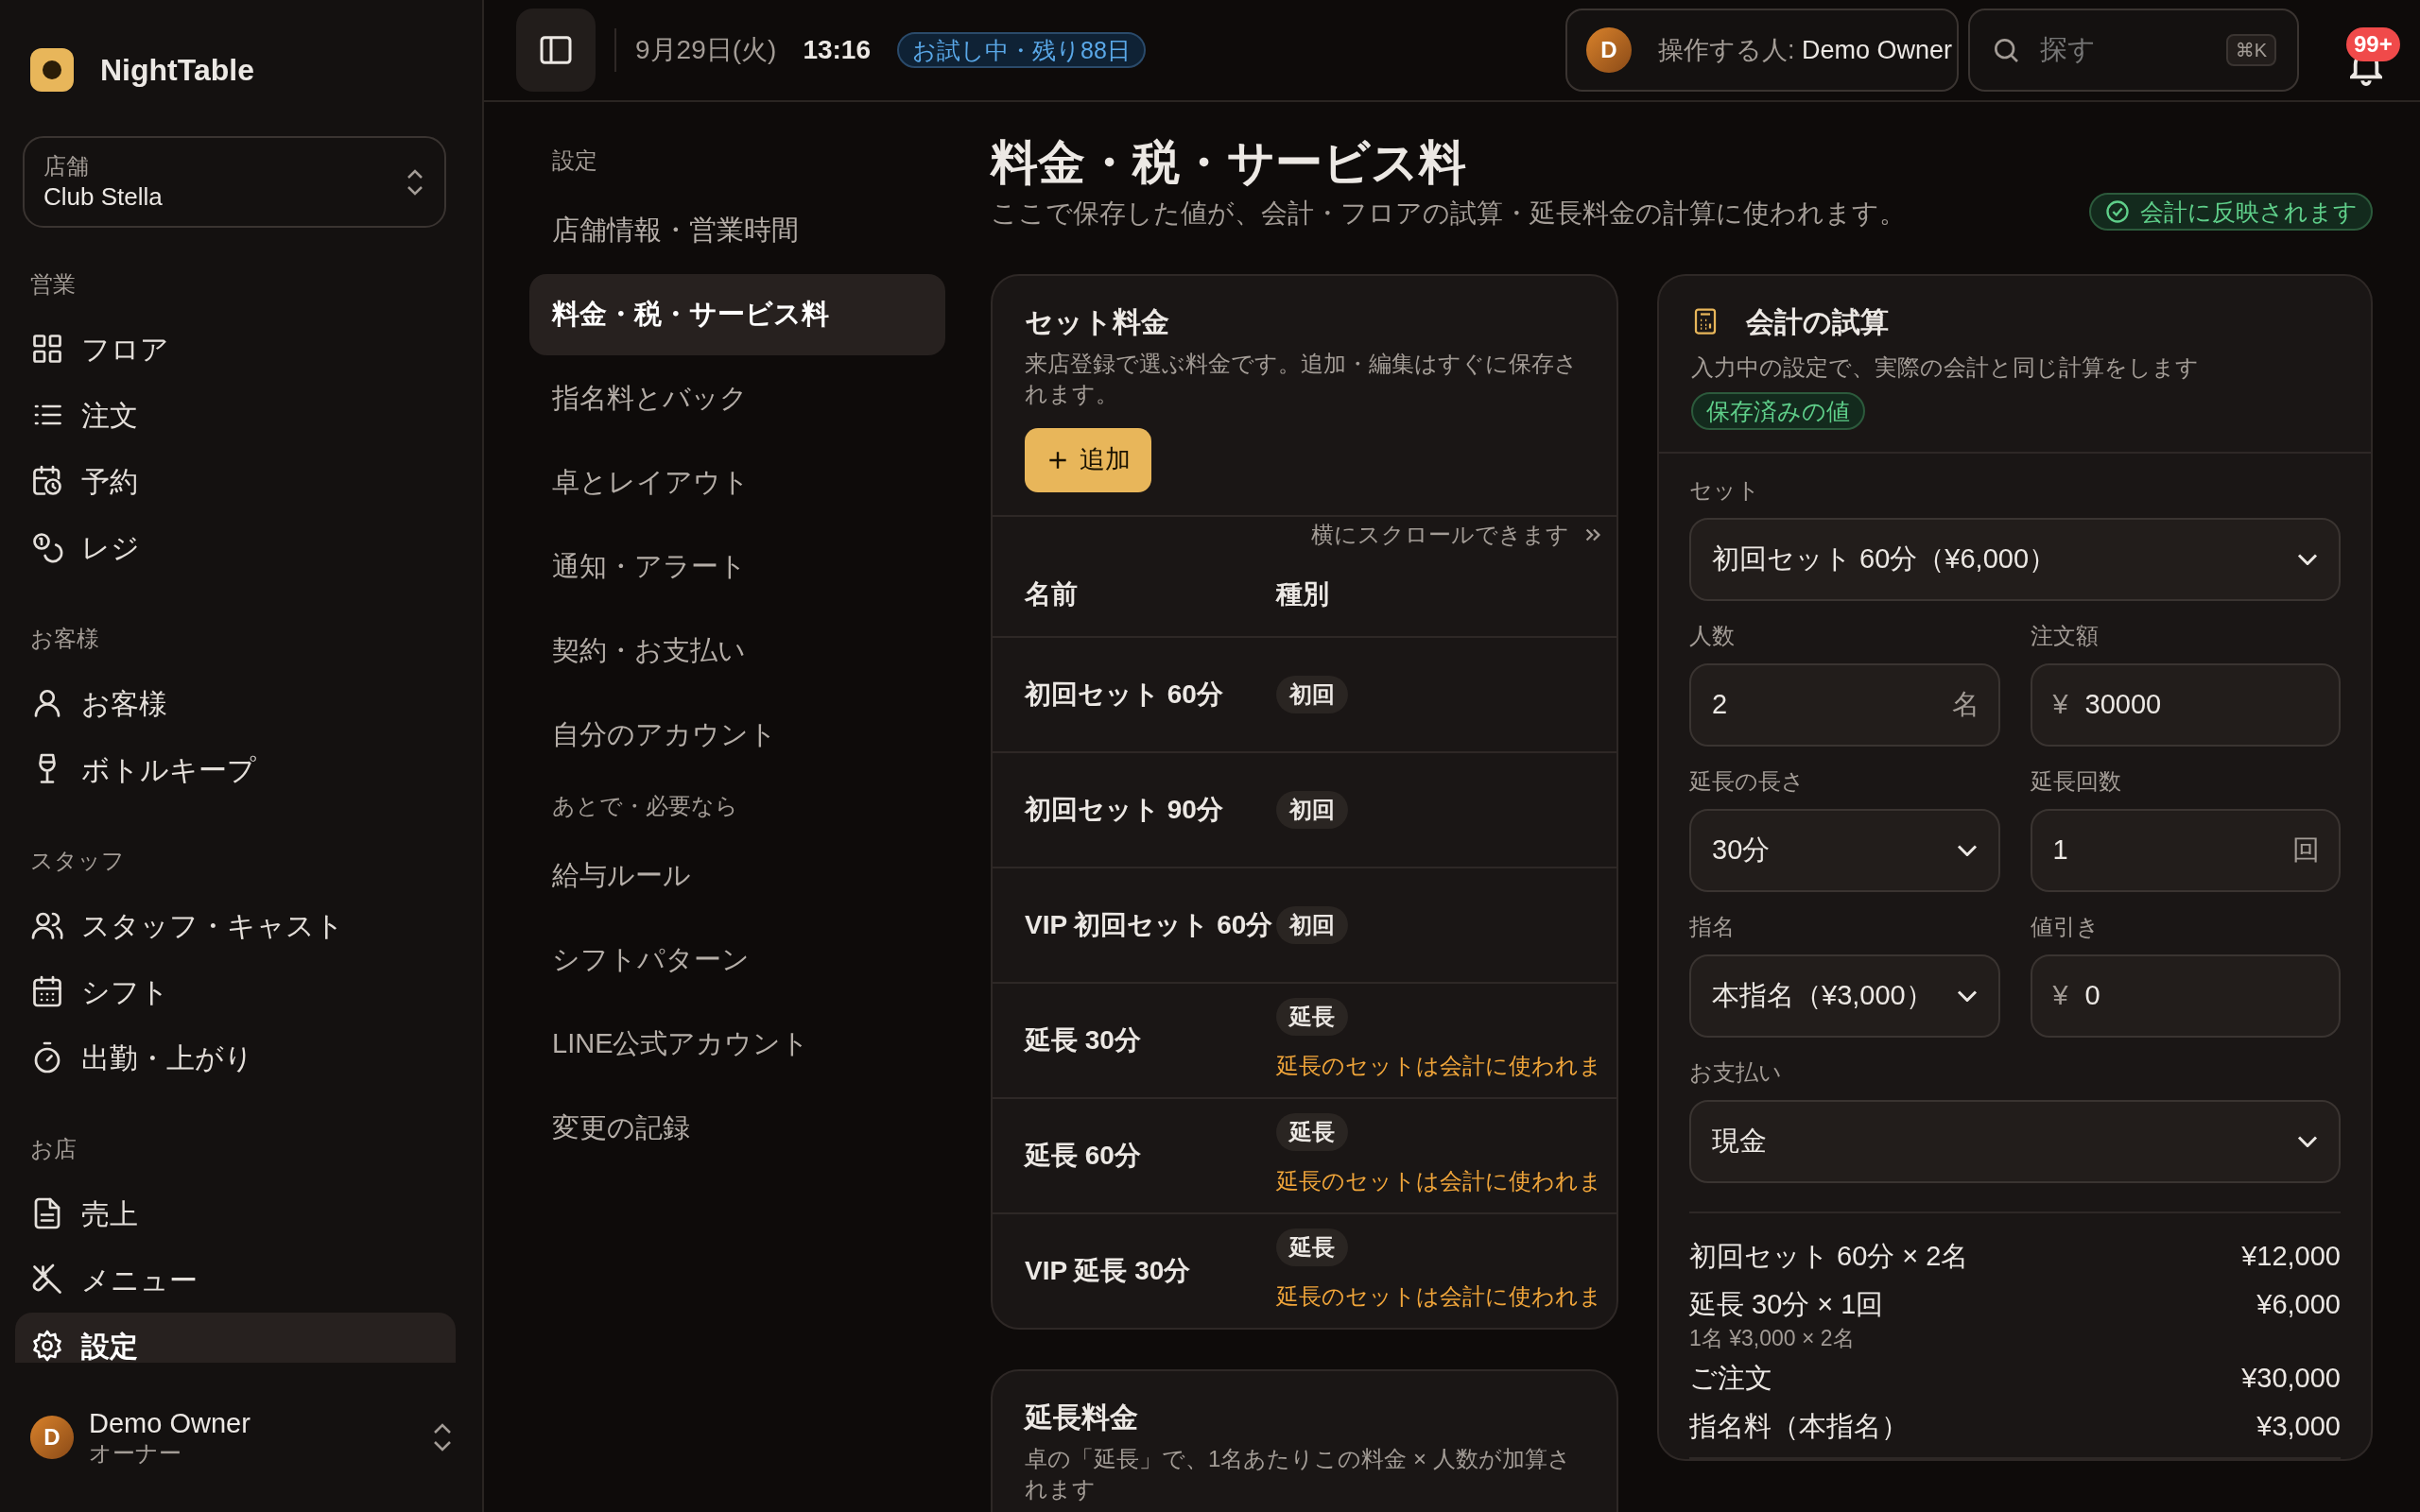 The width and height of the screenshot is (2420, 1512). What do you see at coordinates (235, 1279) in the screenshot?
I see `sidebar-item: メニュー` at bounding box center [235, 1279].